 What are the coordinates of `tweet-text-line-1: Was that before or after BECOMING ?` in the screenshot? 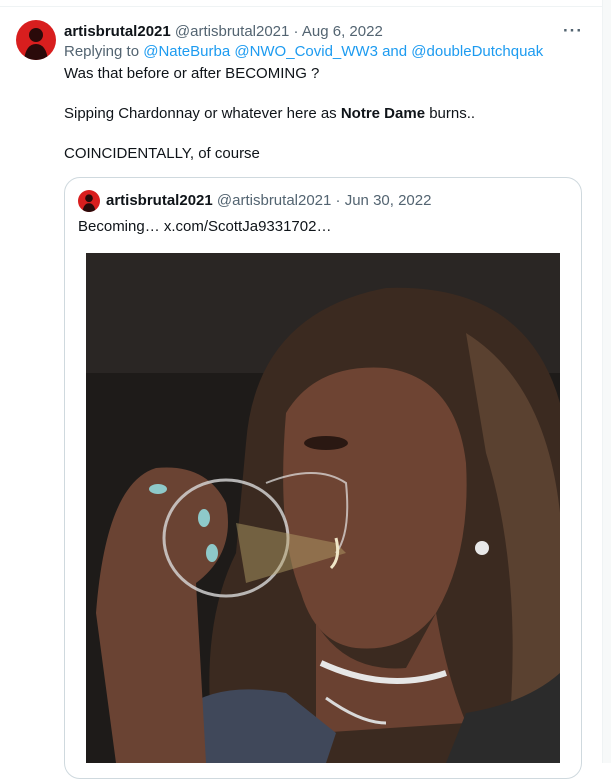 It's located at (192, 73).